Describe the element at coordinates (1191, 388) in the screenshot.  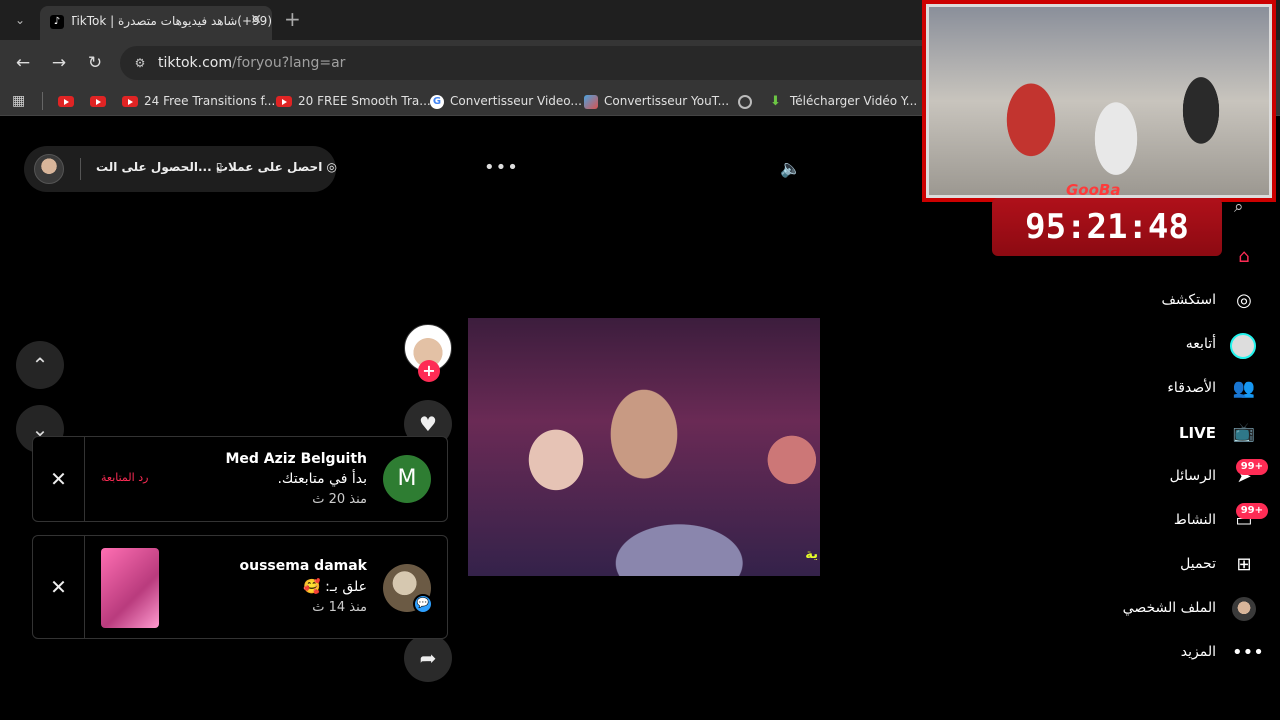
I see `sidebar-item-label: الأصدقاء` at that location.